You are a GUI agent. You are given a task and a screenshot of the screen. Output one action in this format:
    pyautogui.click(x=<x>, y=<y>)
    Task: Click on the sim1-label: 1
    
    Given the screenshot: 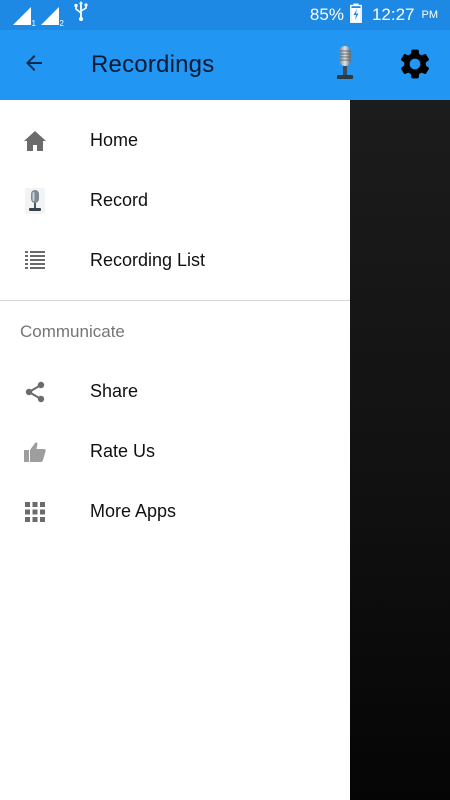 What is the action you would take?
    pyautogui.click(x=33, y=23)
    